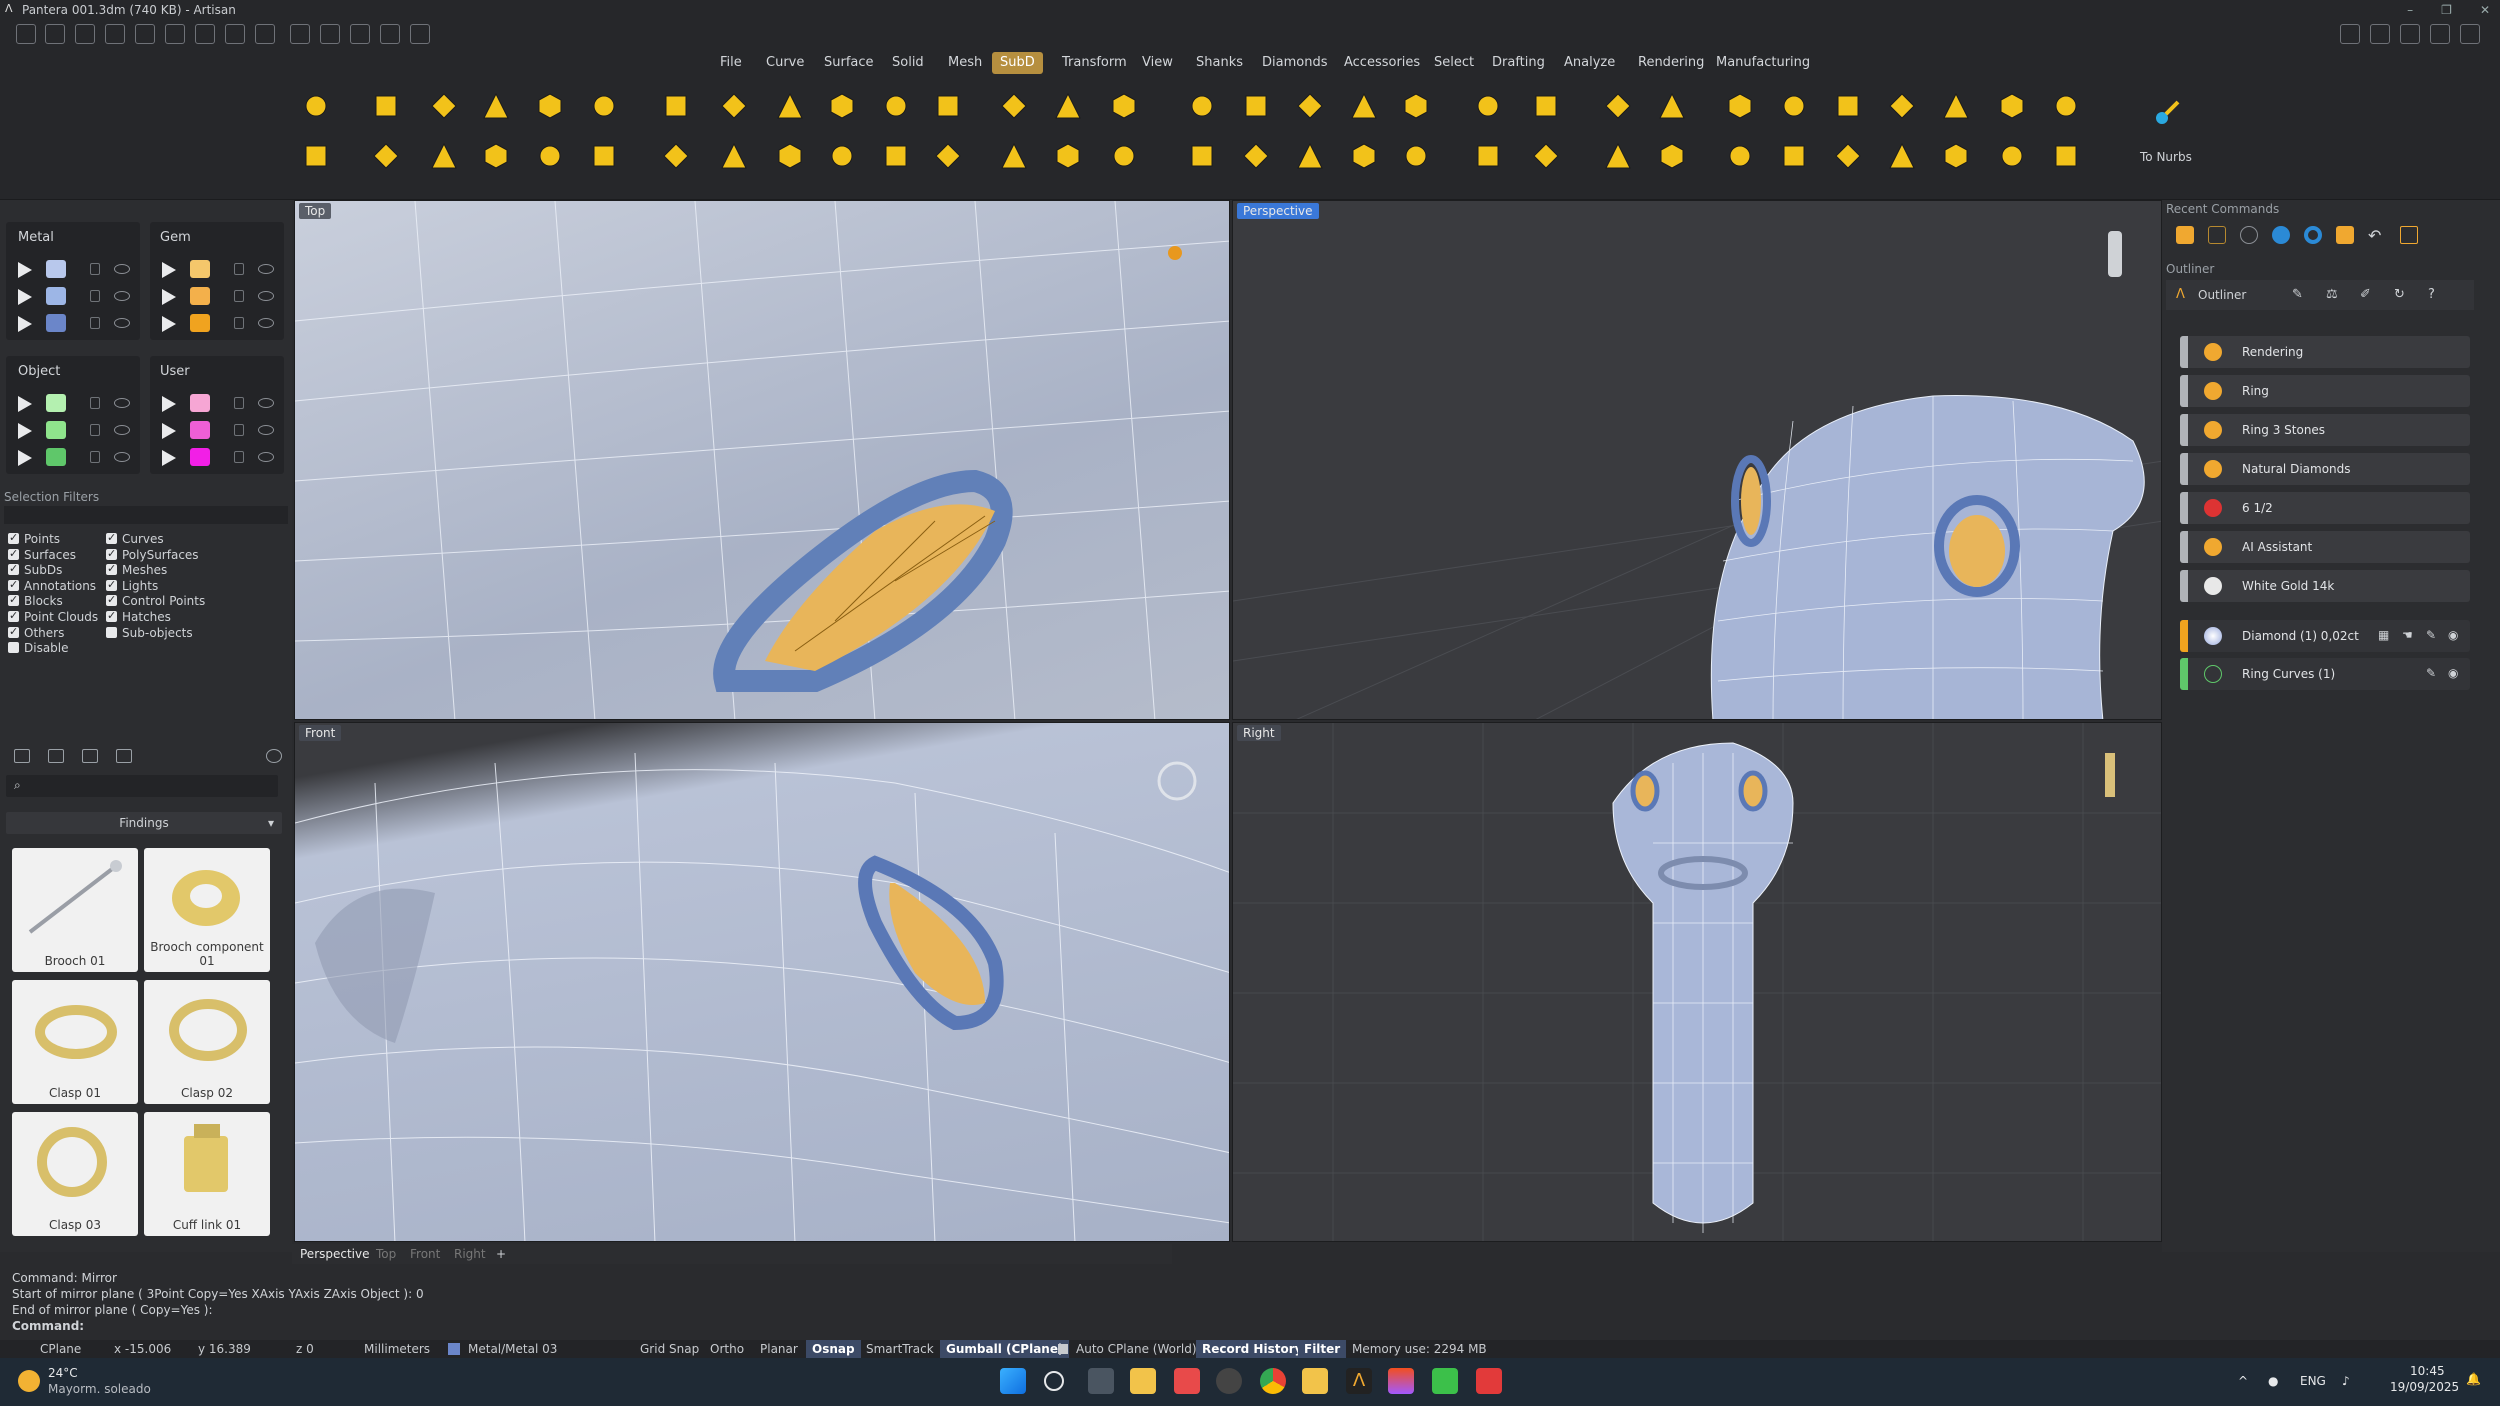 This screenshot has height=1406, width=2500. Describe the element at coordinates (762, 982) in the screenshot. I see `viewport-front: Front` at that location.